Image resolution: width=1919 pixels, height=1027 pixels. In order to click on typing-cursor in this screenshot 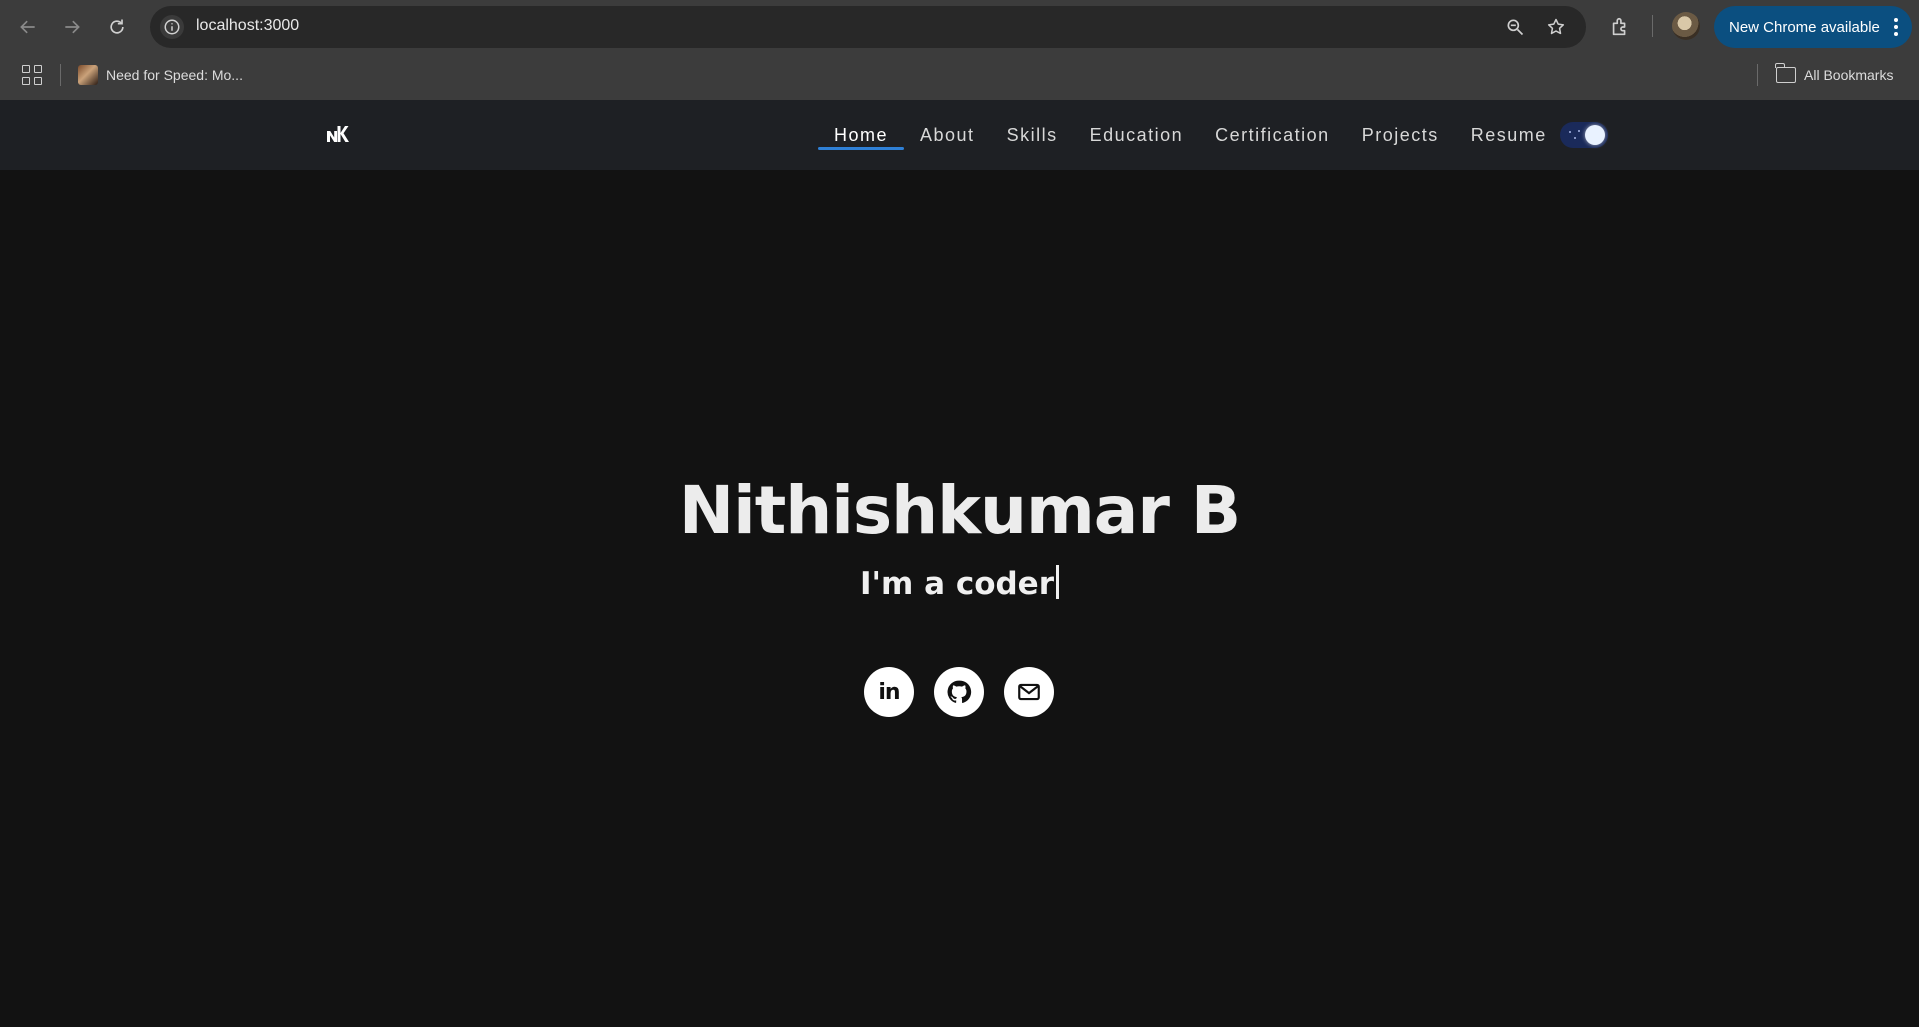, I will do `click(1057, 582)`.